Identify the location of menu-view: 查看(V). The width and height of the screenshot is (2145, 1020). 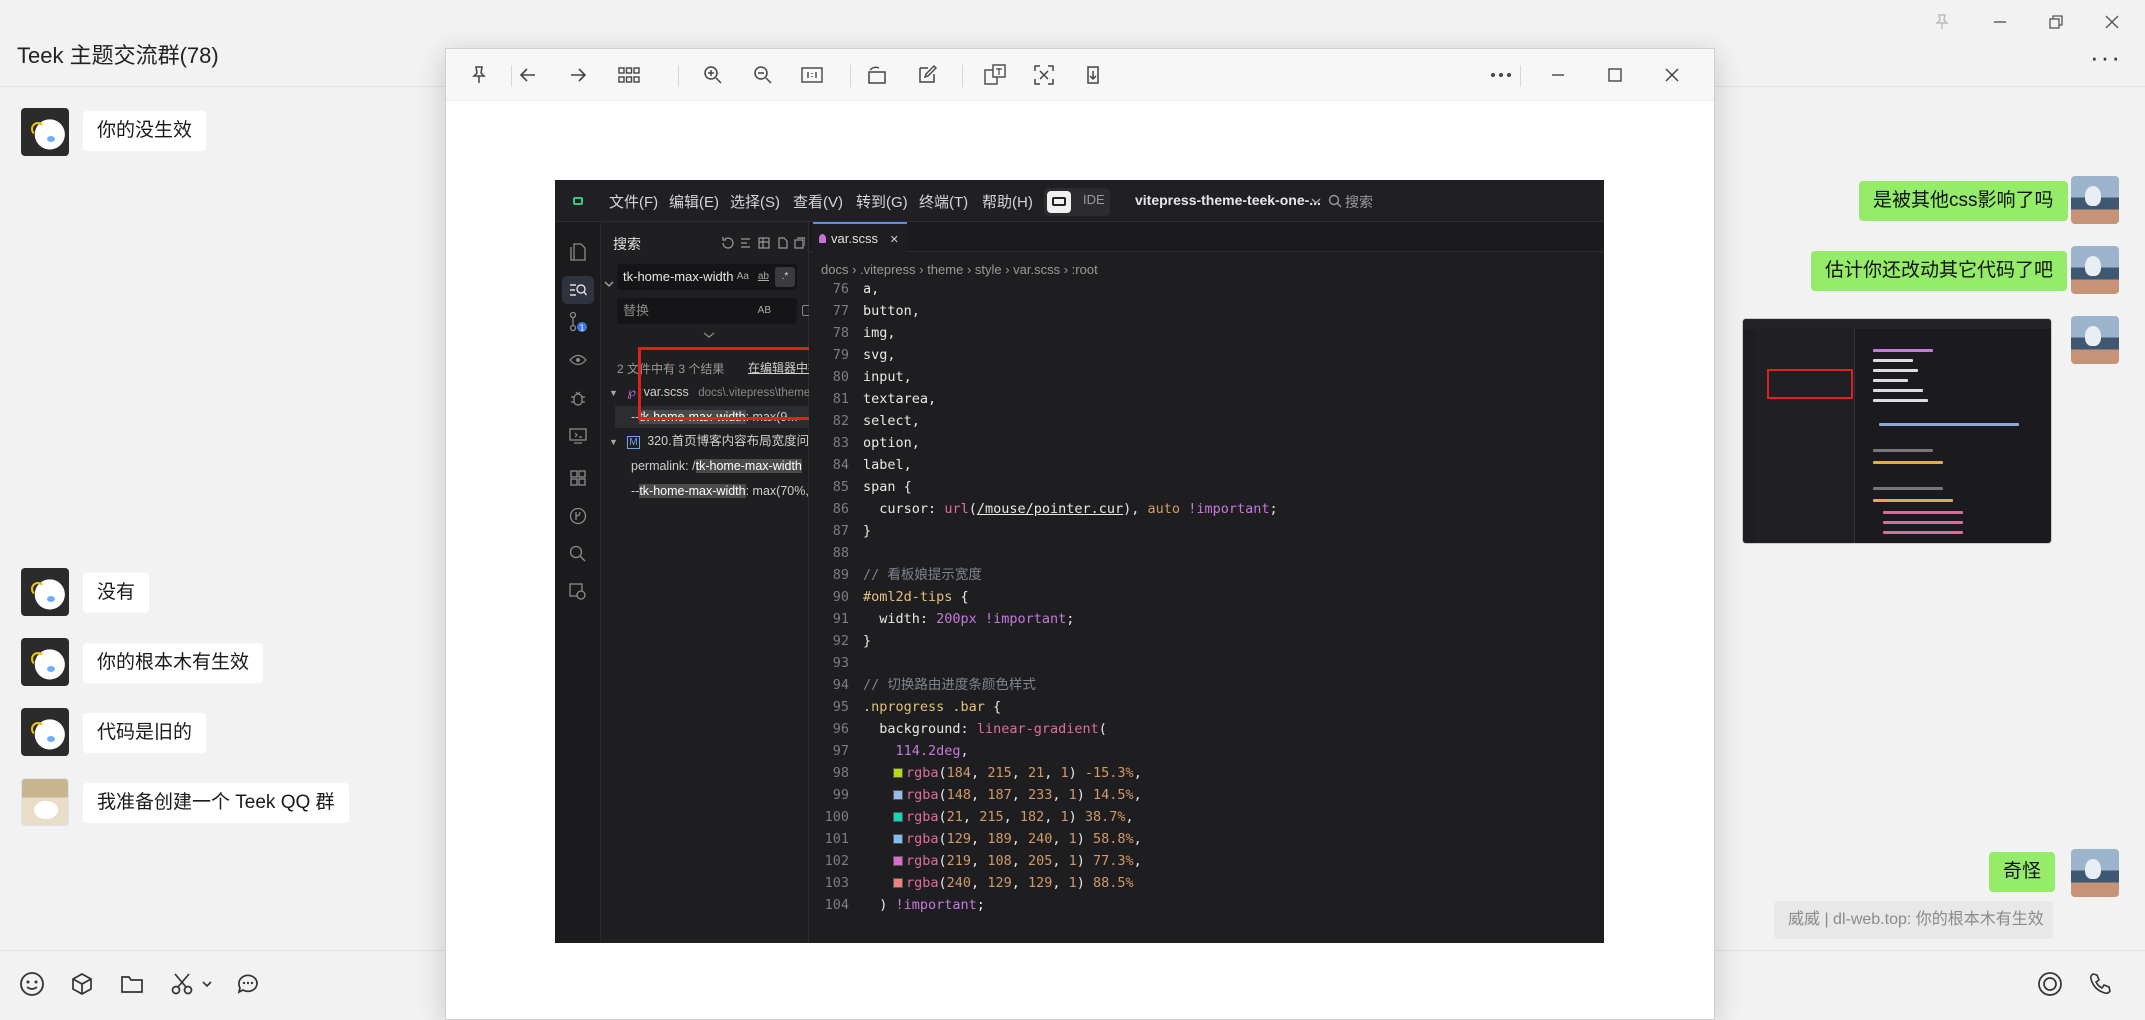
(818, 202).